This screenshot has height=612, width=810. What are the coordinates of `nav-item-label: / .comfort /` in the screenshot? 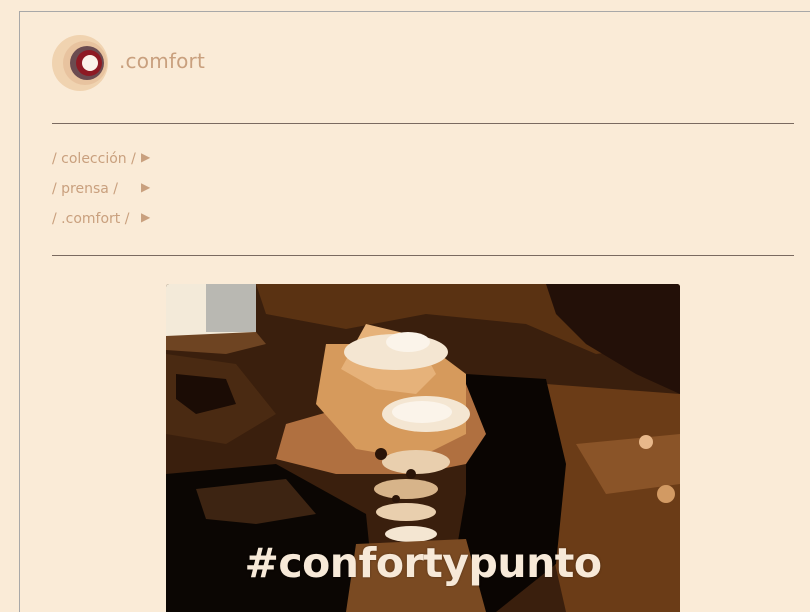 It's located at (91, 219).